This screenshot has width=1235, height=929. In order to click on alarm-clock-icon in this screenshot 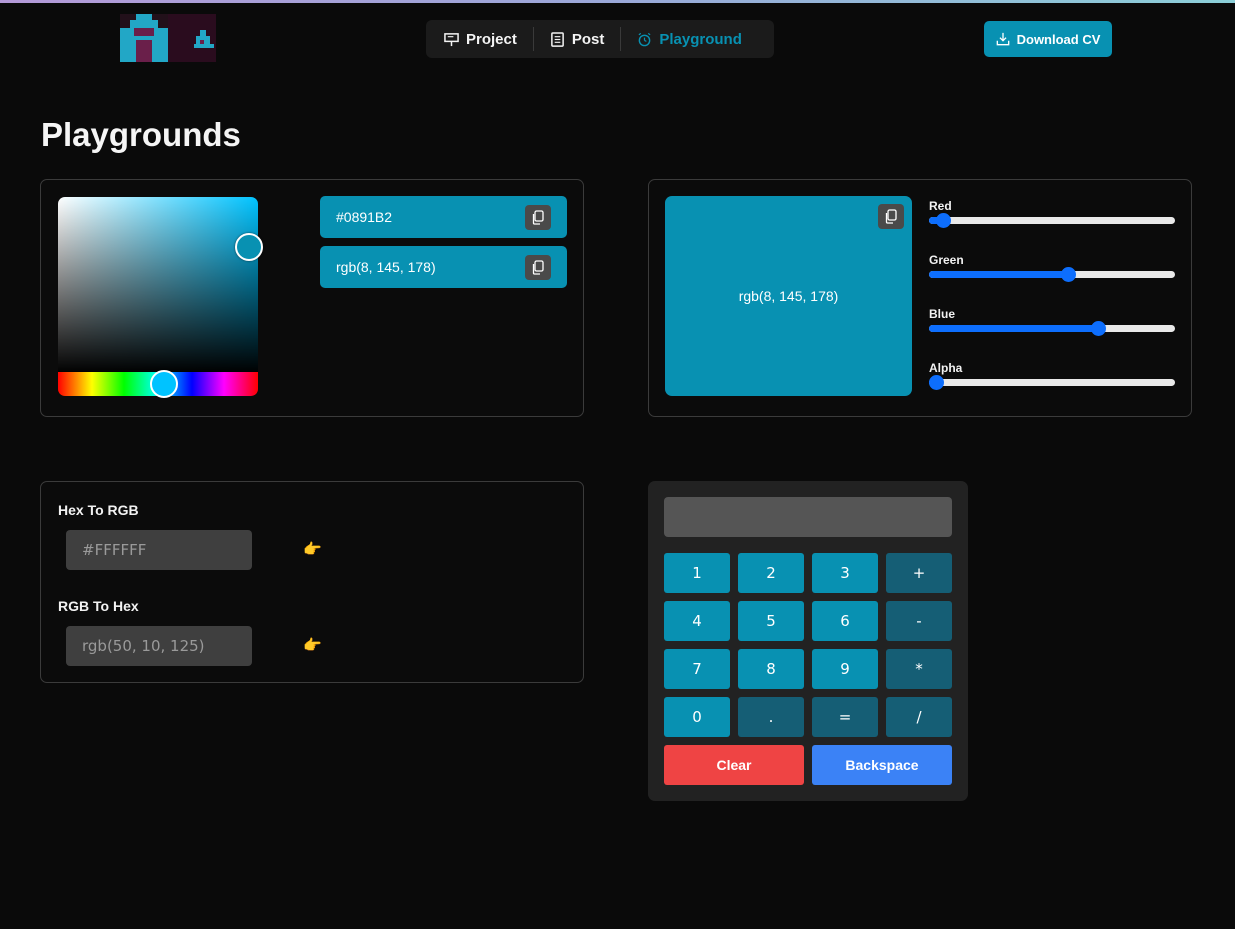, I will do `click(644, 39)`.